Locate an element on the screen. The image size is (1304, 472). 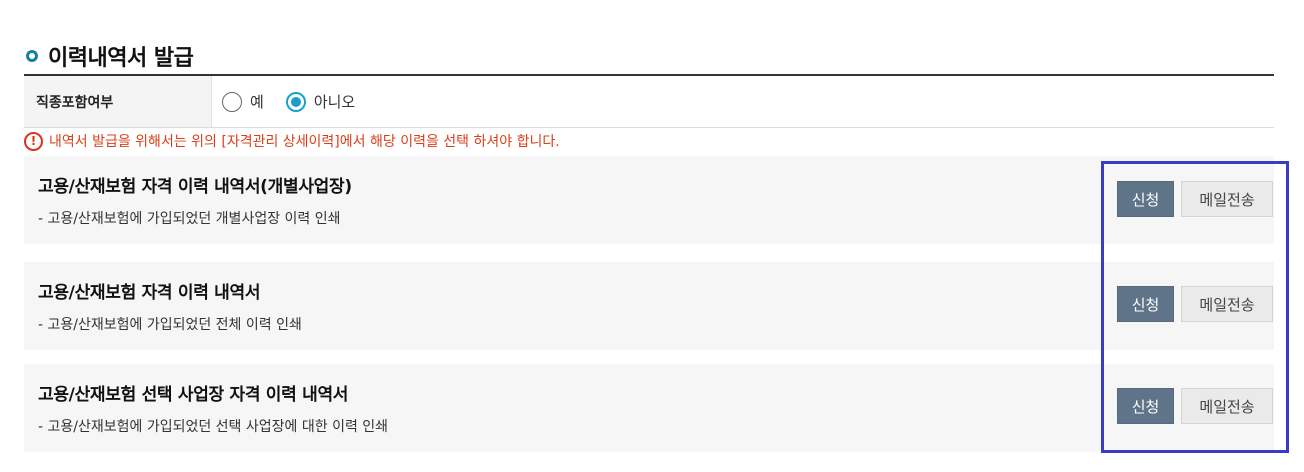
card-description: - 고용/산재보험에 가입되었던 선택 사업장에 대한 이력 인쇄 is located at coordinates (213, 427).